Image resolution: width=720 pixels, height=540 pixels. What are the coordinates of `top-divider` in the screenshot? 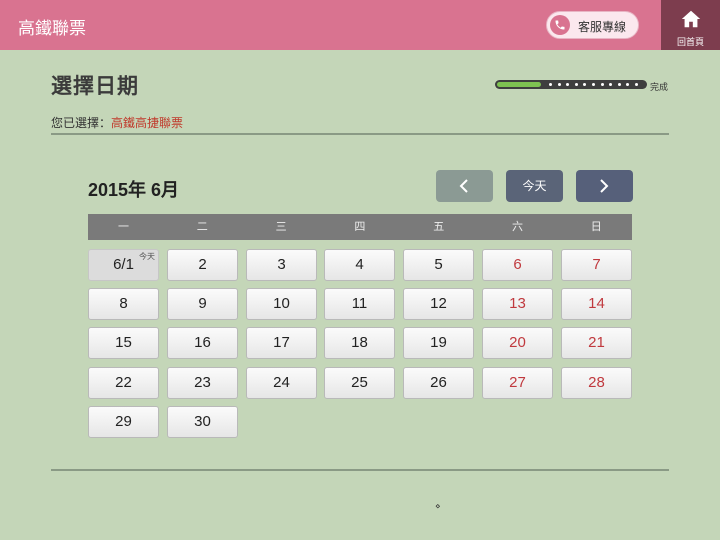 It's located at (360, 134).